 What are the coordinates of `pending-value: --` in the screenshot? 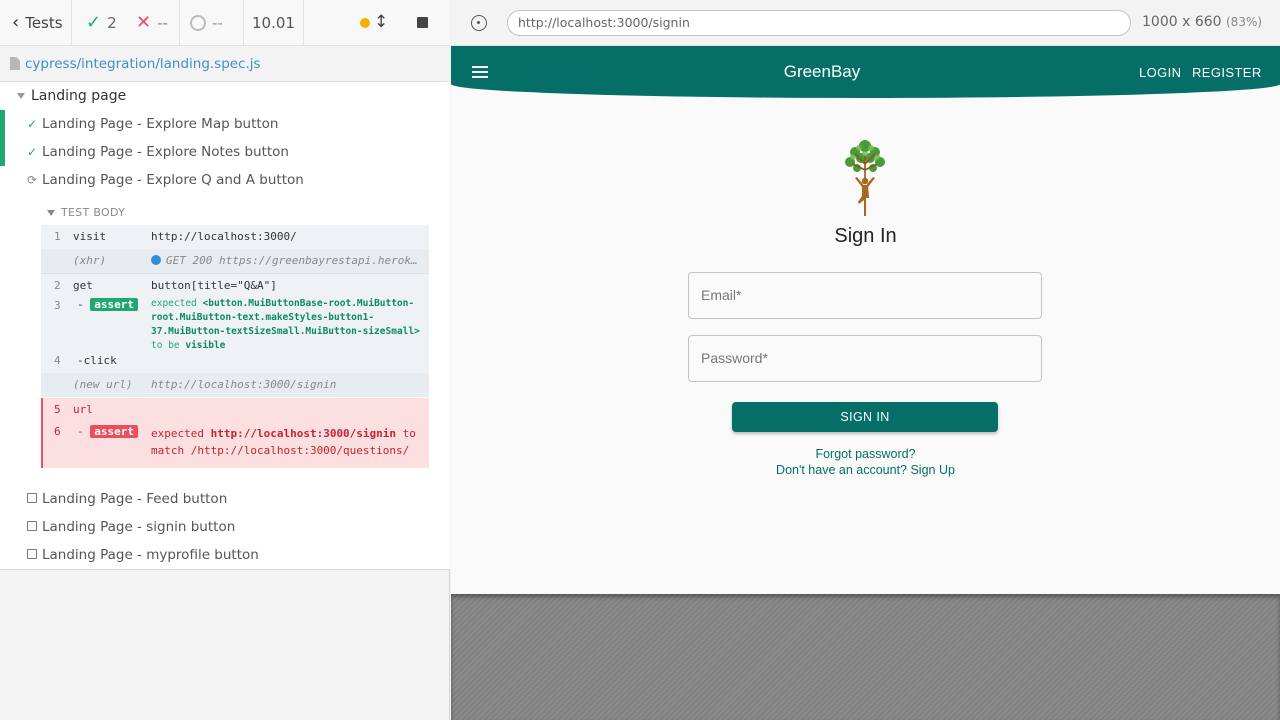 It's located at (217, 22).